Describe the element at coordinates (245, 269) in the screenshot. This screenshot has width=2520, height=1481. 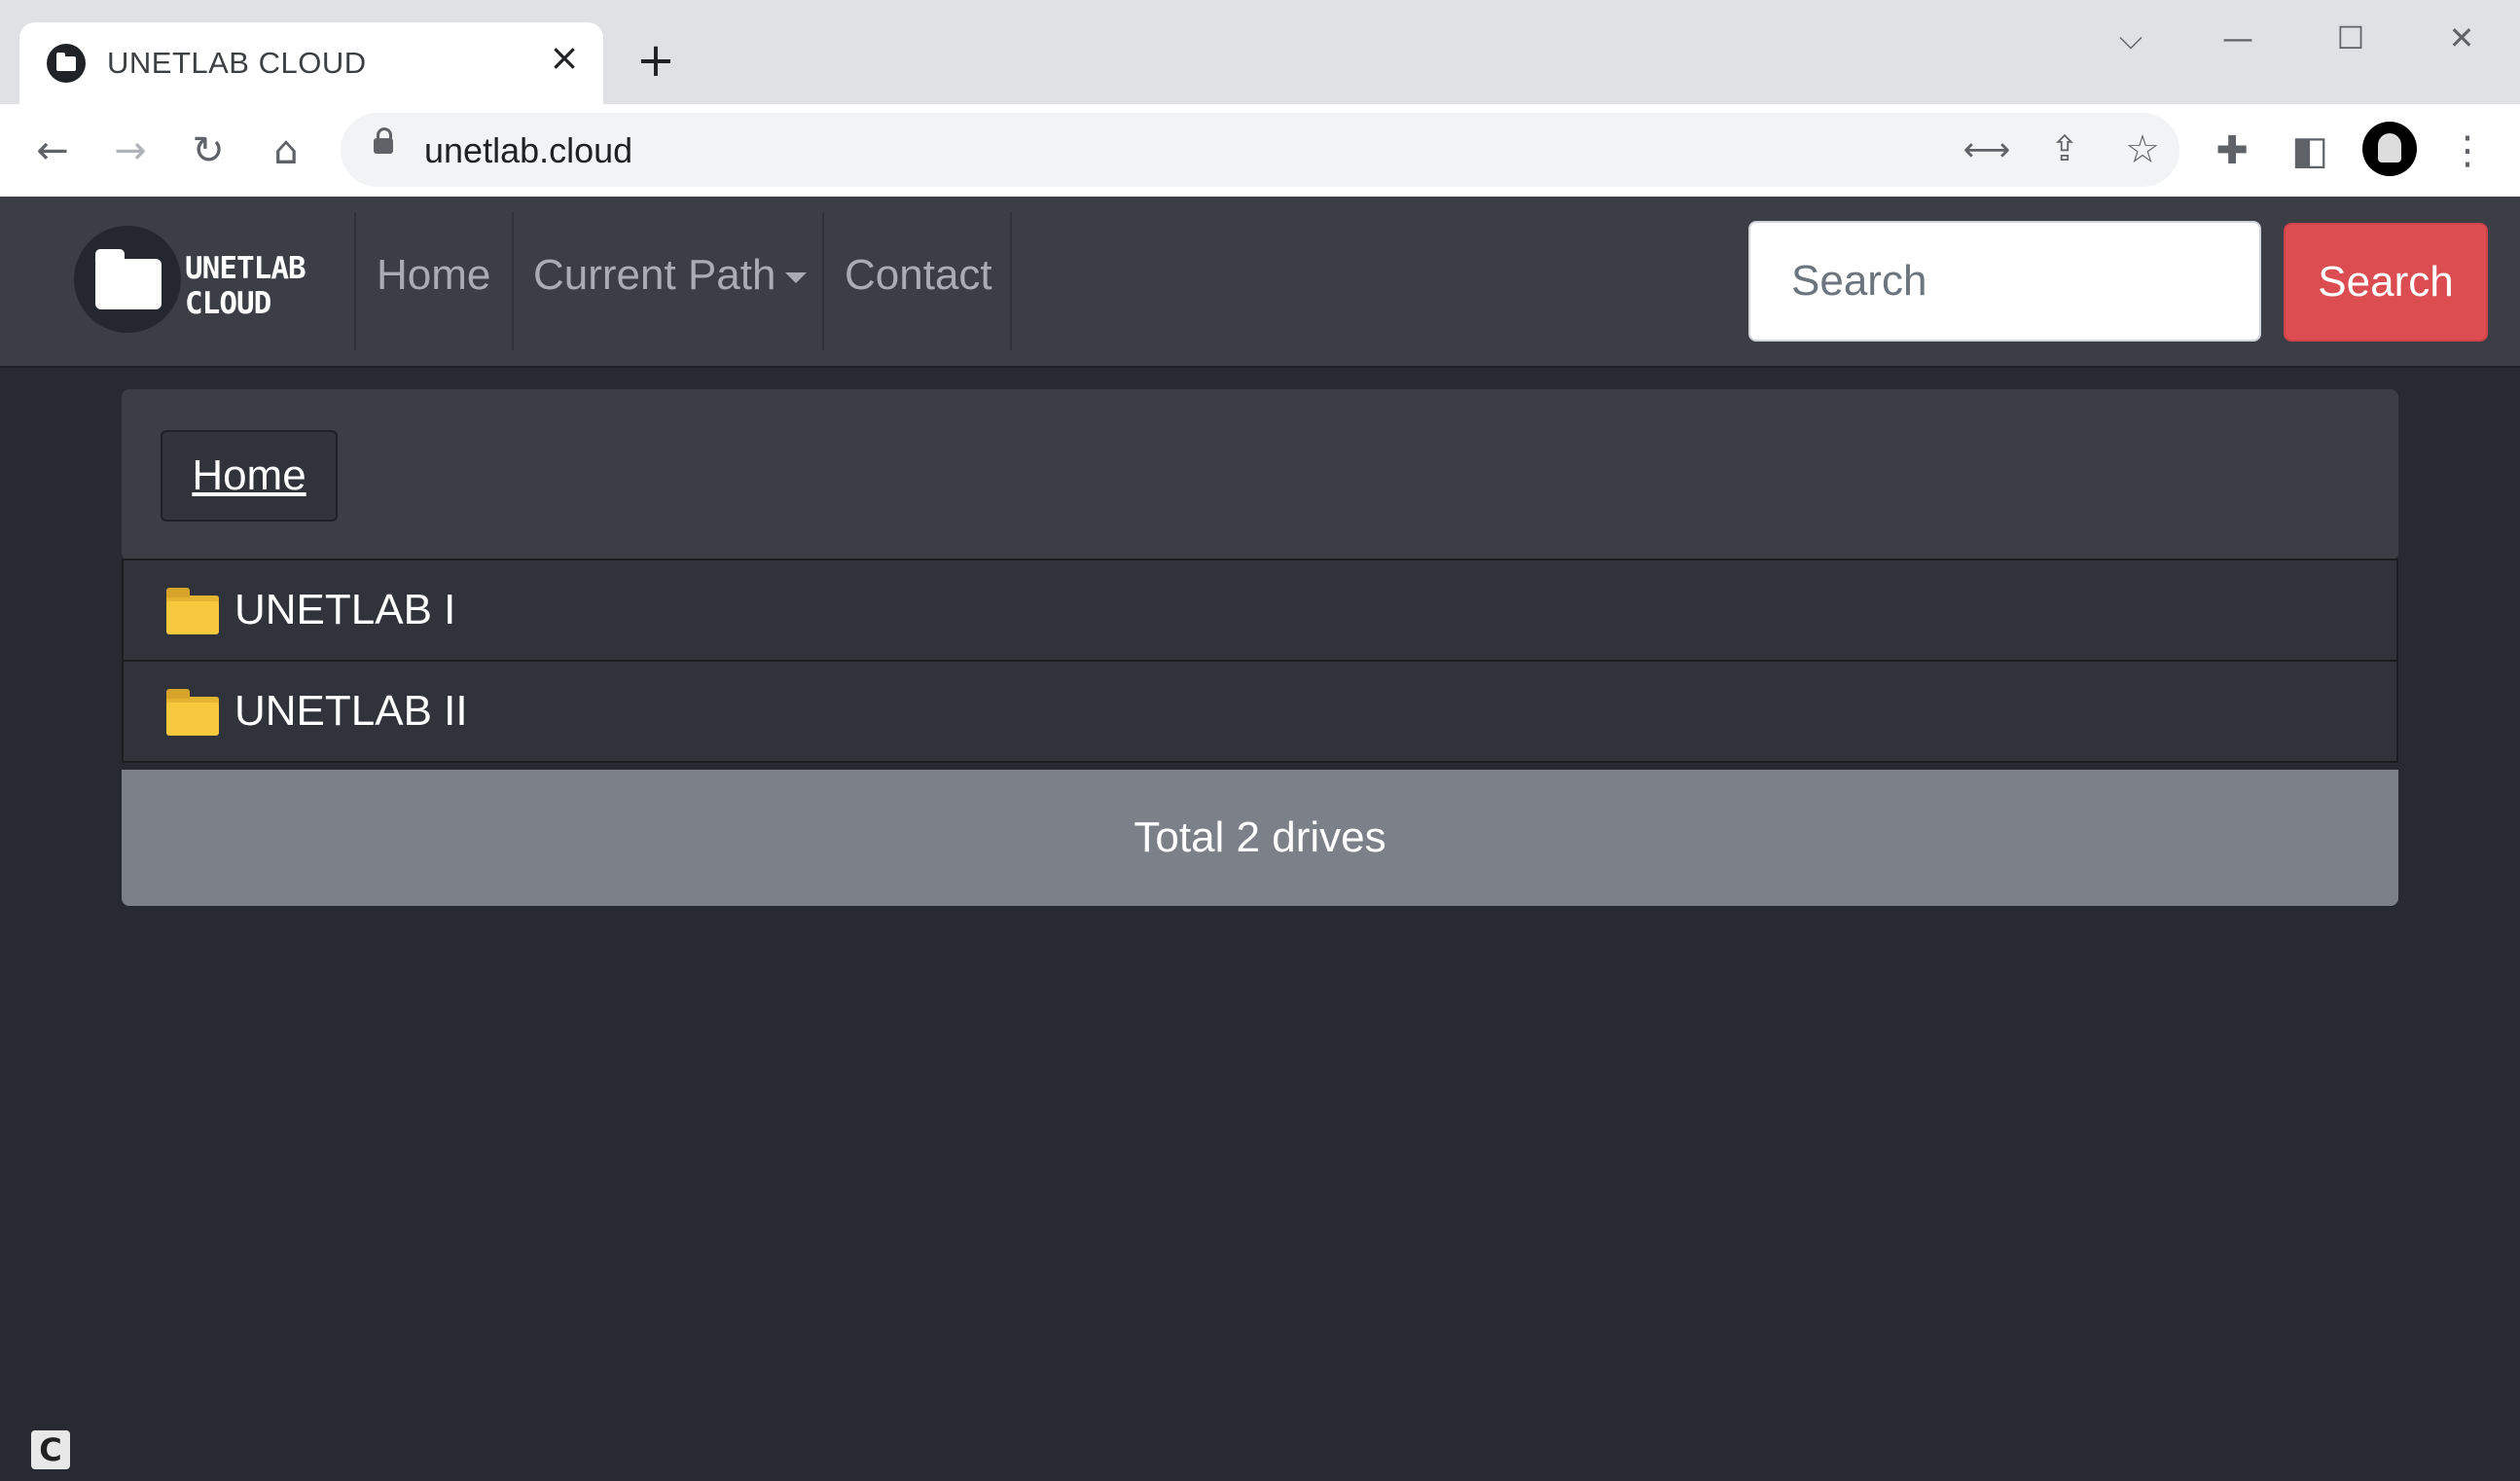
I see `brand-line-1: UNETLAB` at that location.